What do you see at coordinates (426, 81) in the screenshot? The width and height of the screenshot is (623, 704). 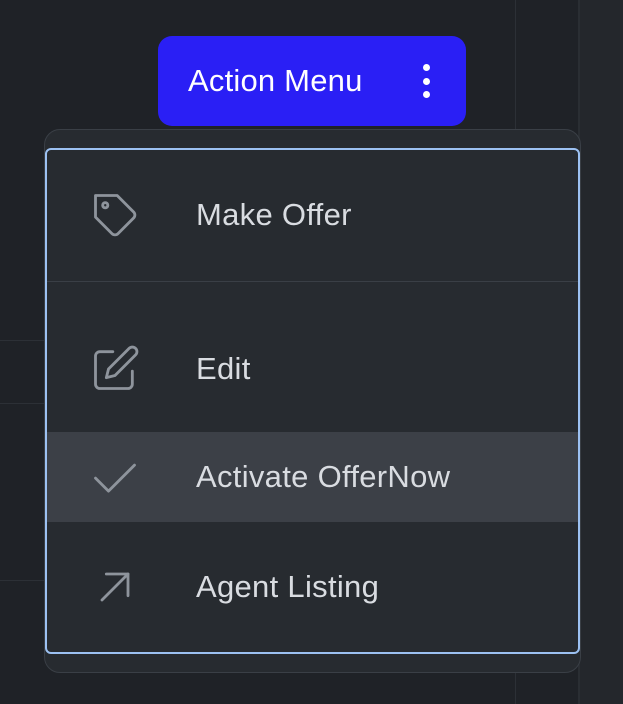 I see `kebab-icon` at bounding box center [426, 81].